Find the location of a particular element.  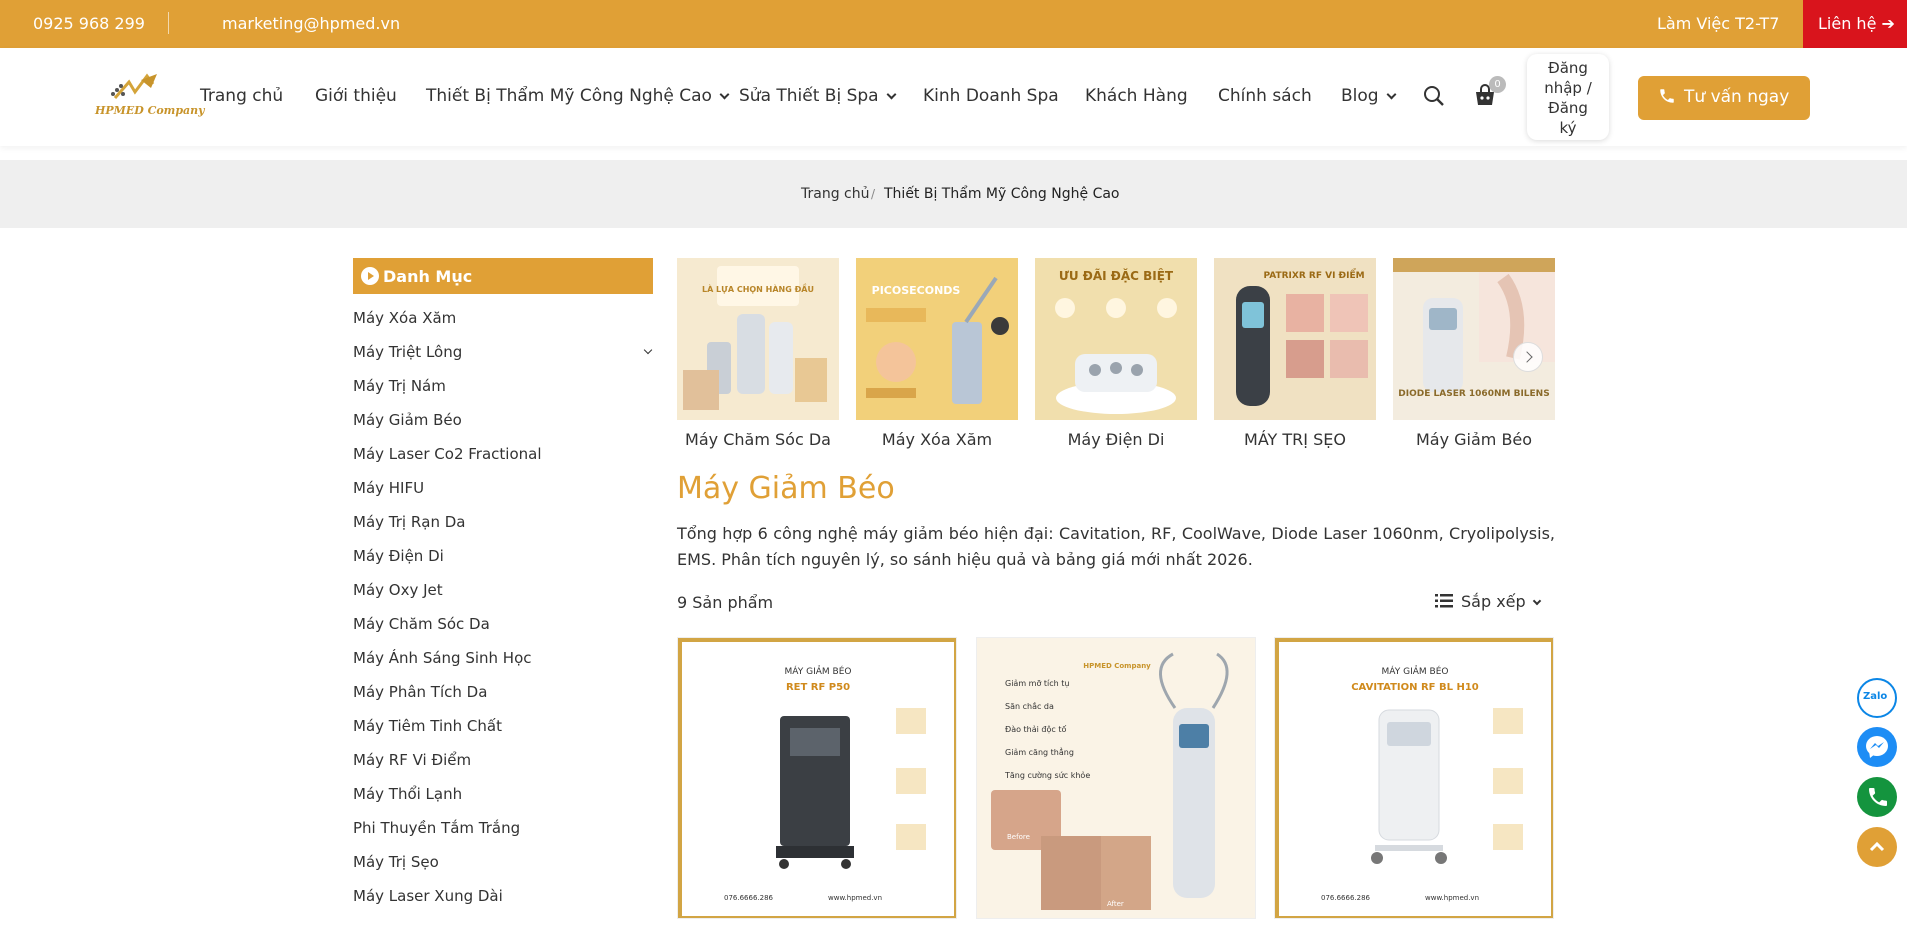

sidebar-category-label: Máy HIFU is located at coordinates (389, 488).